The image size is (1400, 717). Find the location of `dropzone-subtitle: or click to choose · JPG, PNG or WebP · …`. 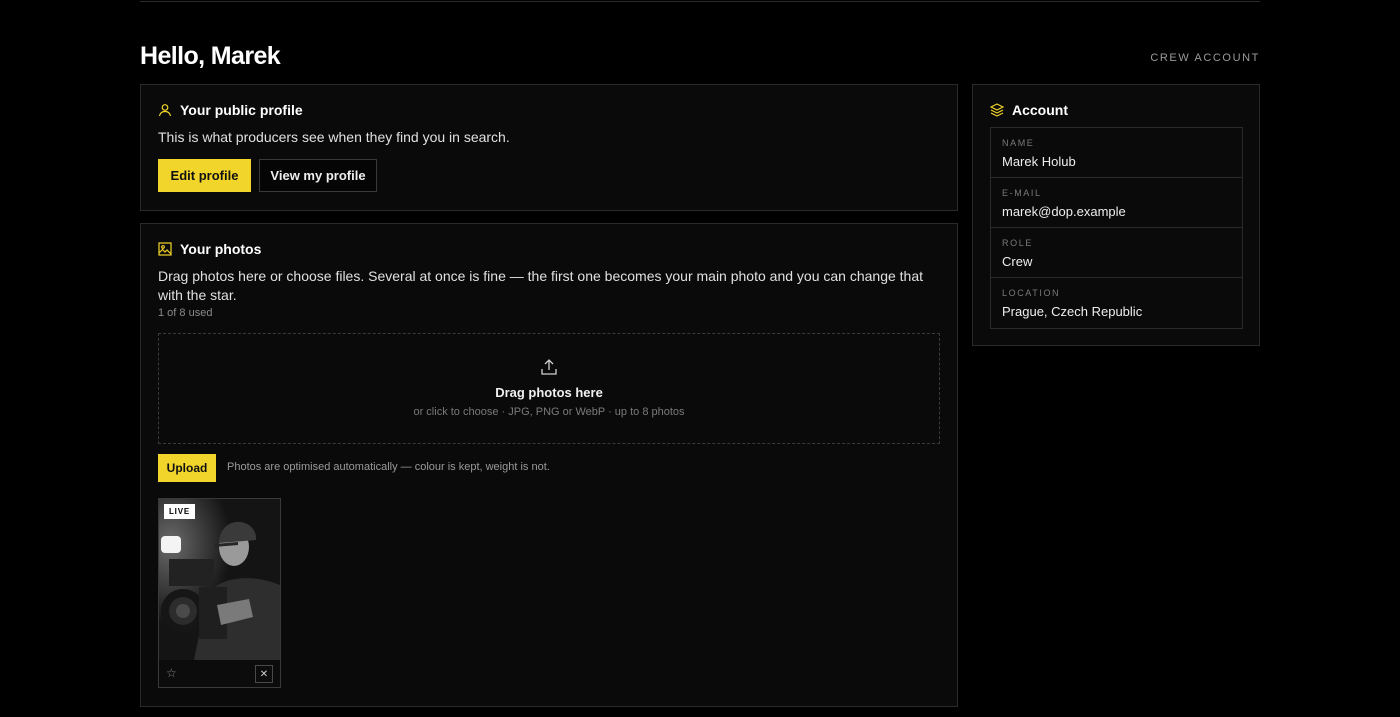

dropzone-subtitle: or click to choose · JPG, PNG or WebP · … is located at coordinates (549, 412).